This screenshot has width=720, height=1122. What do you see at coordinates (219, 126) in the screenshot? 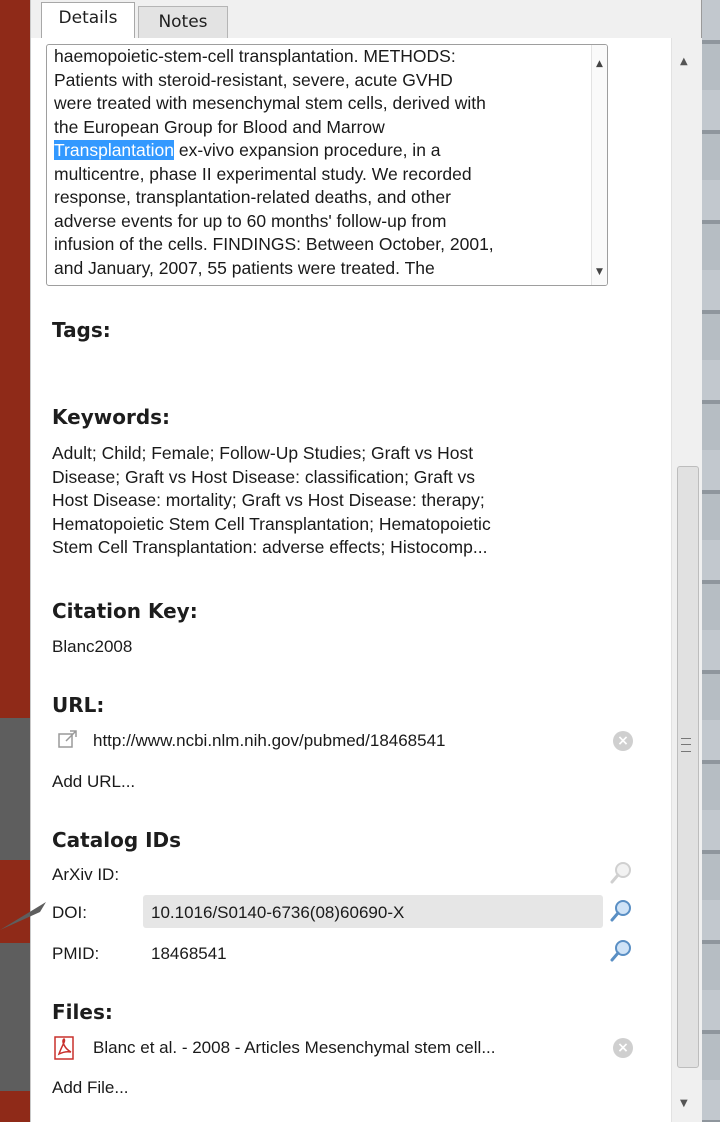
I see `abstract-line: the European Group for Blood and Marrow` at bounding box center [219, 126].